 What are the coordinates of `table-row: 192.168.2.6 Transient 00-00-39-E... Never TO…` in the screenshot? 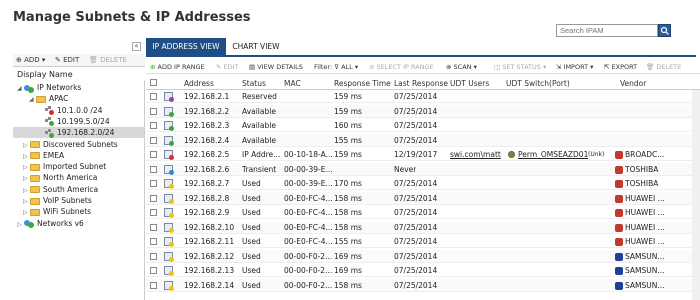 It's located at (423, 169).